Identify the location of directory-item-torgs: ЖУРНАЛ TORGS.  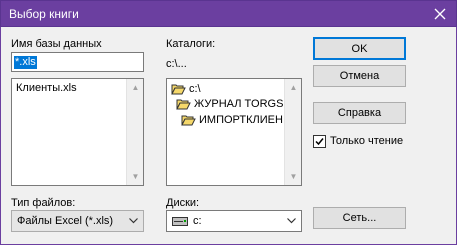
(229, 104).